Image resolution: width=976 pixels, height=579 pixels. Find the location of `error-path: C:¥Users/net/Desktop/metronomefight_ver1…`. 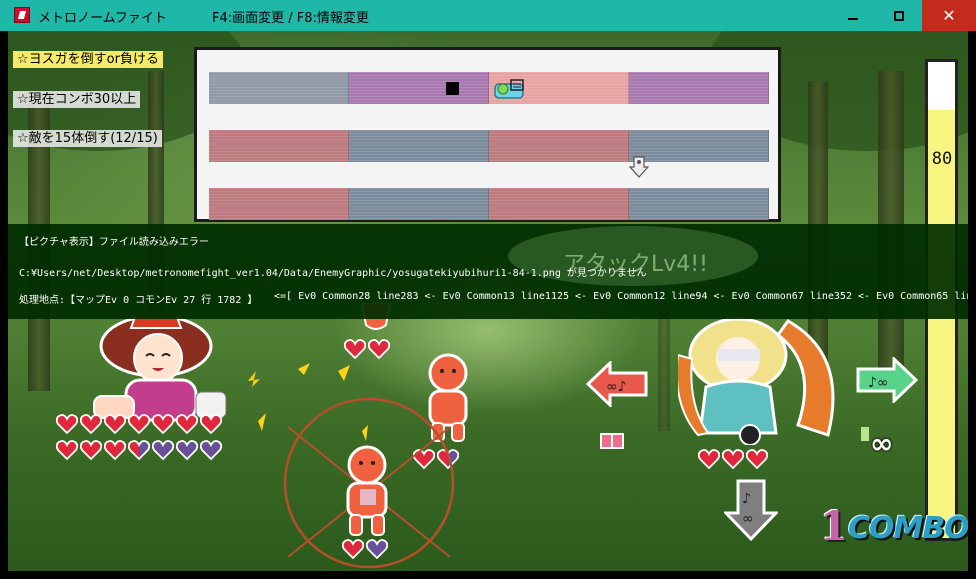

error-path: C:¥Users/net/Desktop/metronomefight_ver1… is located at coordinates (333, 273).